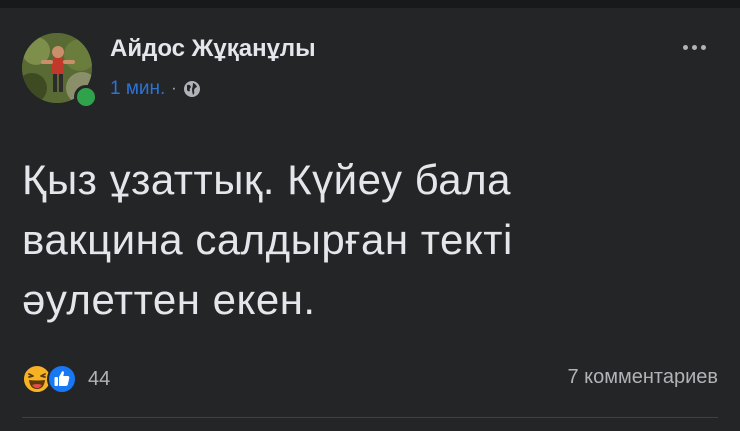 The height and width of the screenshot is (431, 740). Describe the element at coordinates (86, 97) in the screenshot. I see `online-status-indicator` at that location.